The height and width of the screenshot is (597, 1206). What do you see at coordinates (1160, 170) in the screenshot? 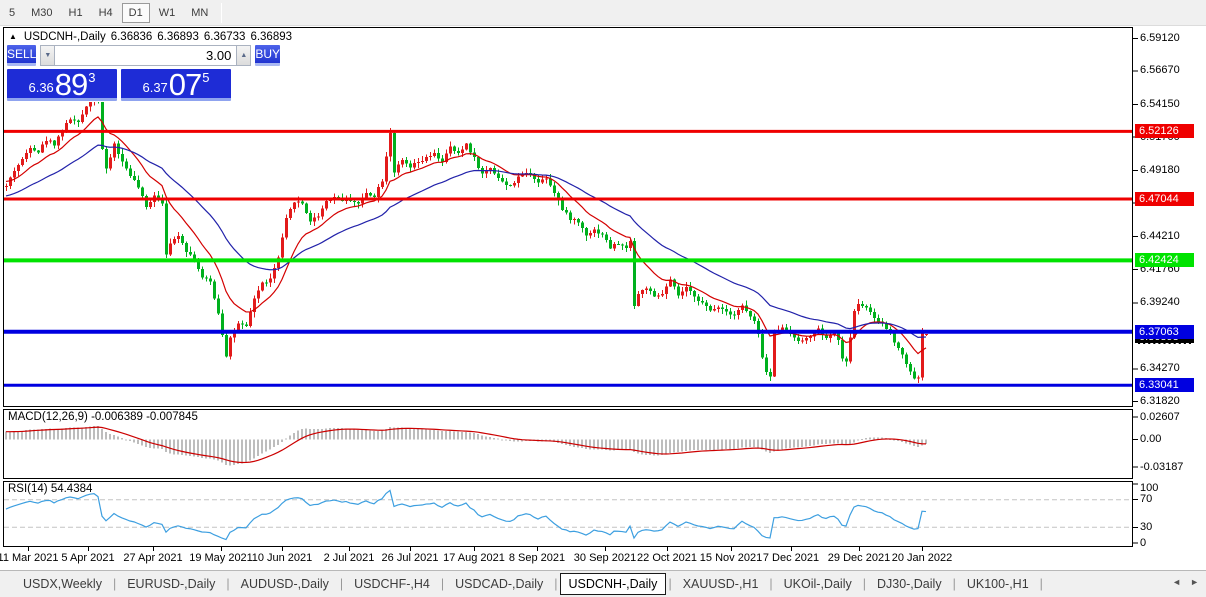
I see `price-tick-6.49180: 6.49180` at bounding box center [1160, 170].